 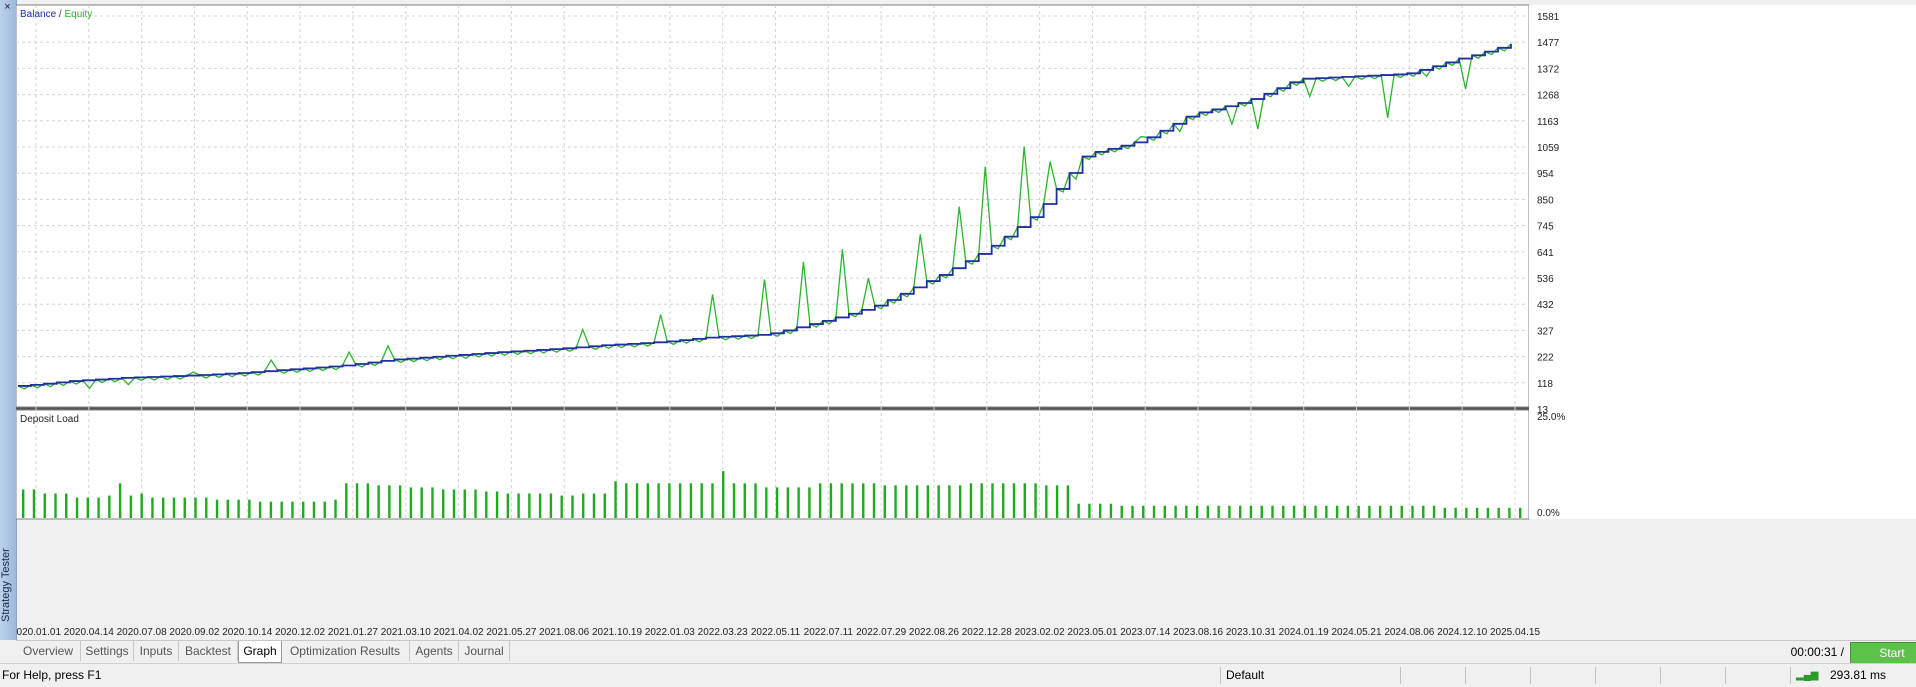 I want to click on x-tick-label: 2024.12.10, so click(x=1462, y=632).